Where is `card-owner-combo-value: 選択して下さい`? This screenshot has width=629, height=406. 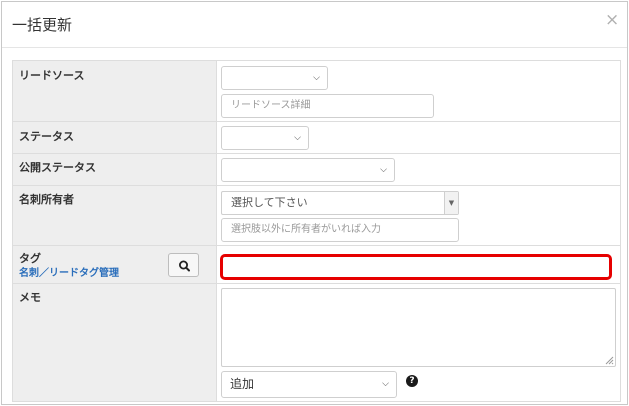 card-owner-combo-value: 選択して下さい is located at coordinates (269, 202).